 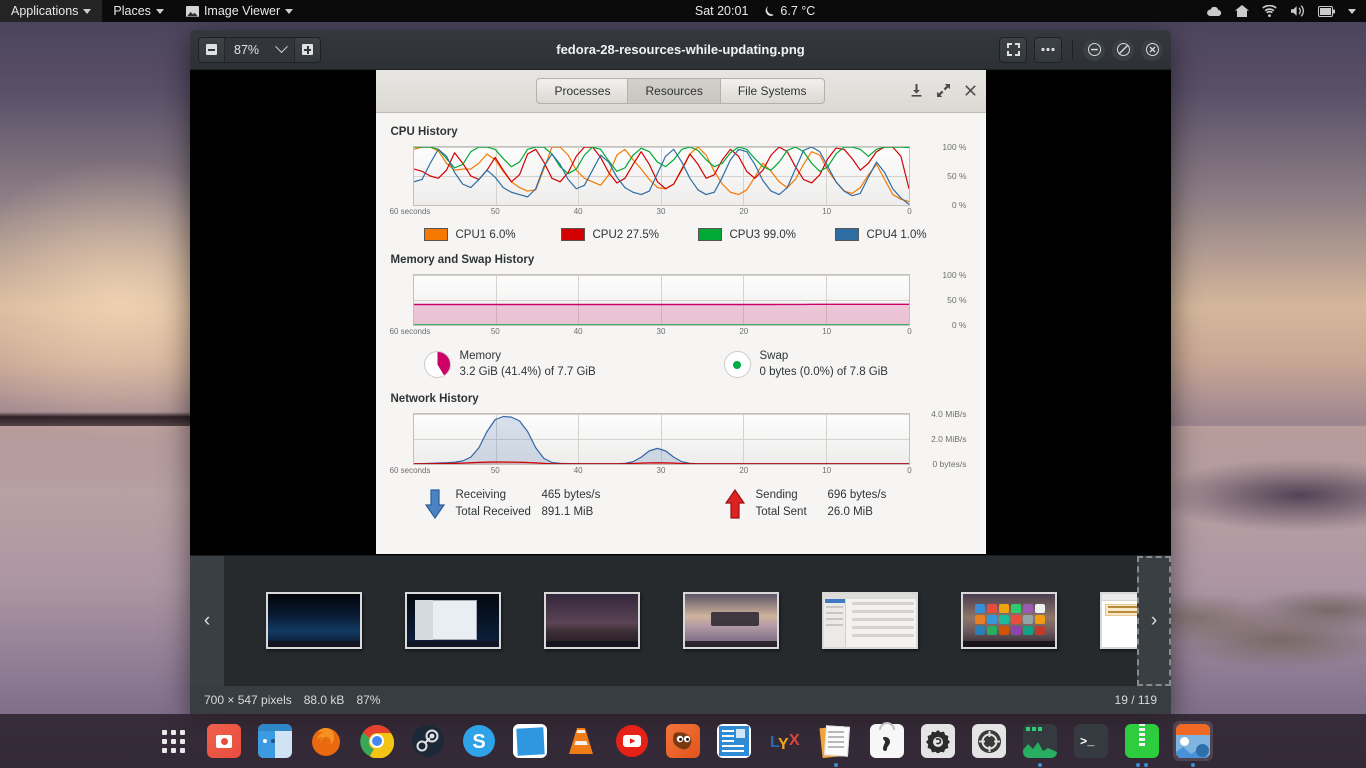 What do you see at coordinates (1286, 11) in the screenshot?
I see `system-tray` at bounding box center [1286, 11].